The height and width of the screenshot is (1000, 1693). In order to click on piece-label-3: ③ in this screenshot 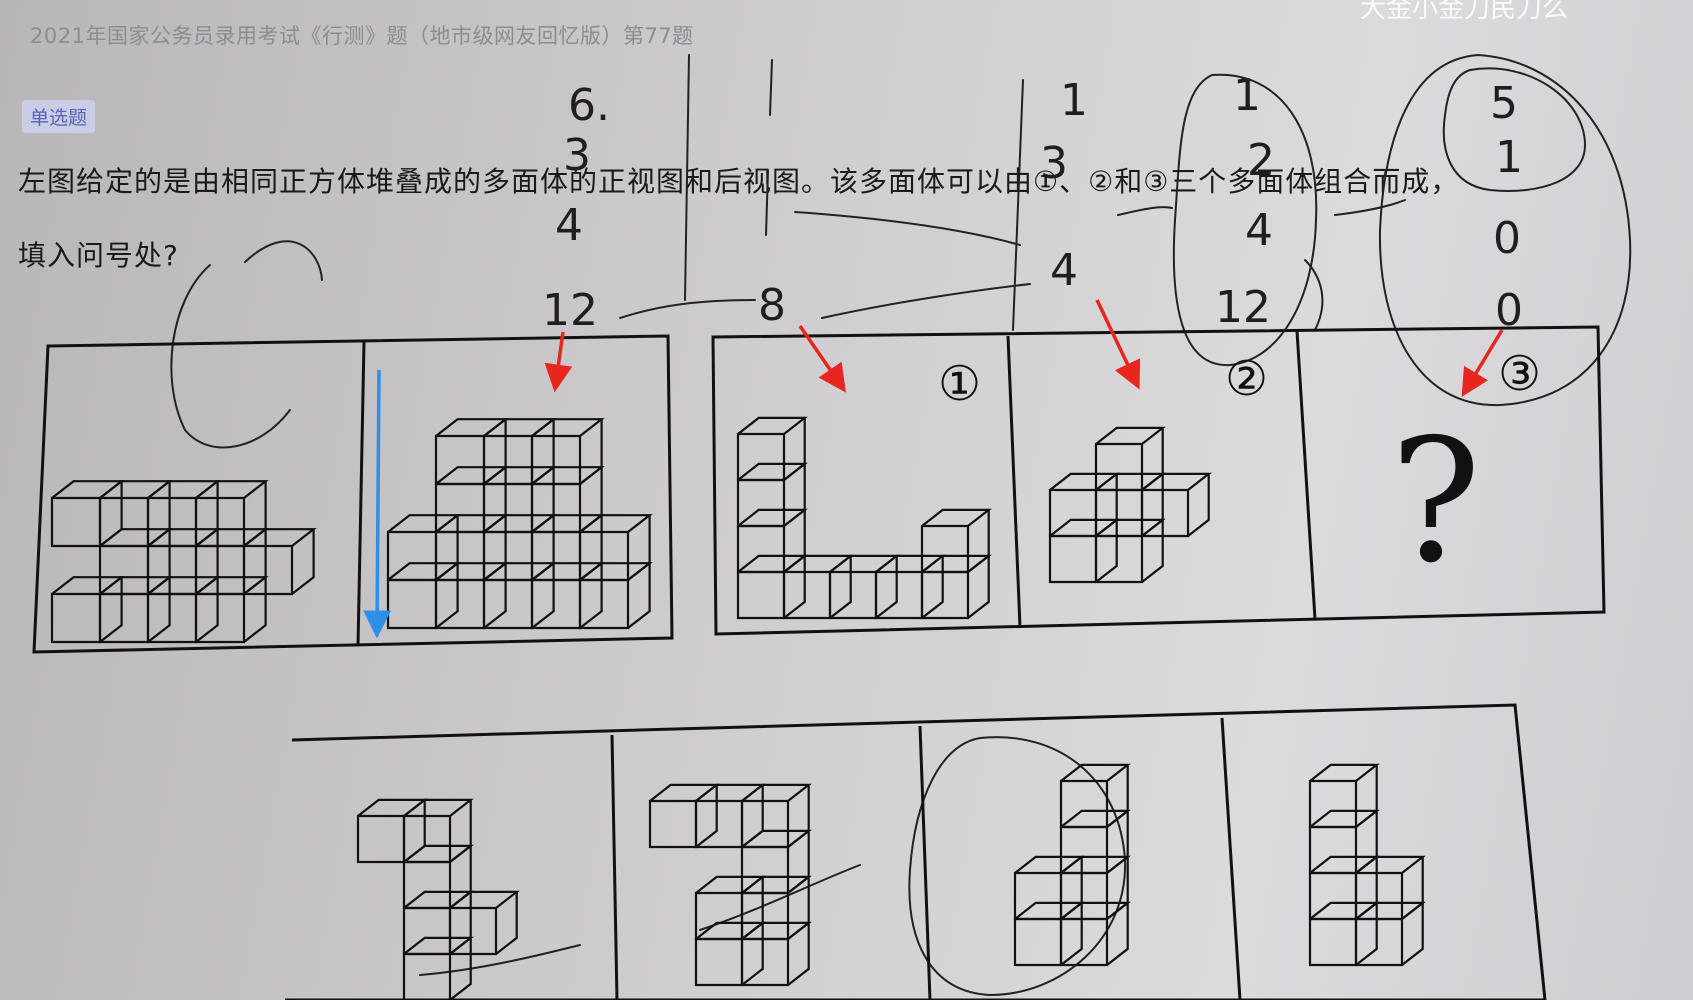, I will do `click(1519, 374)`.